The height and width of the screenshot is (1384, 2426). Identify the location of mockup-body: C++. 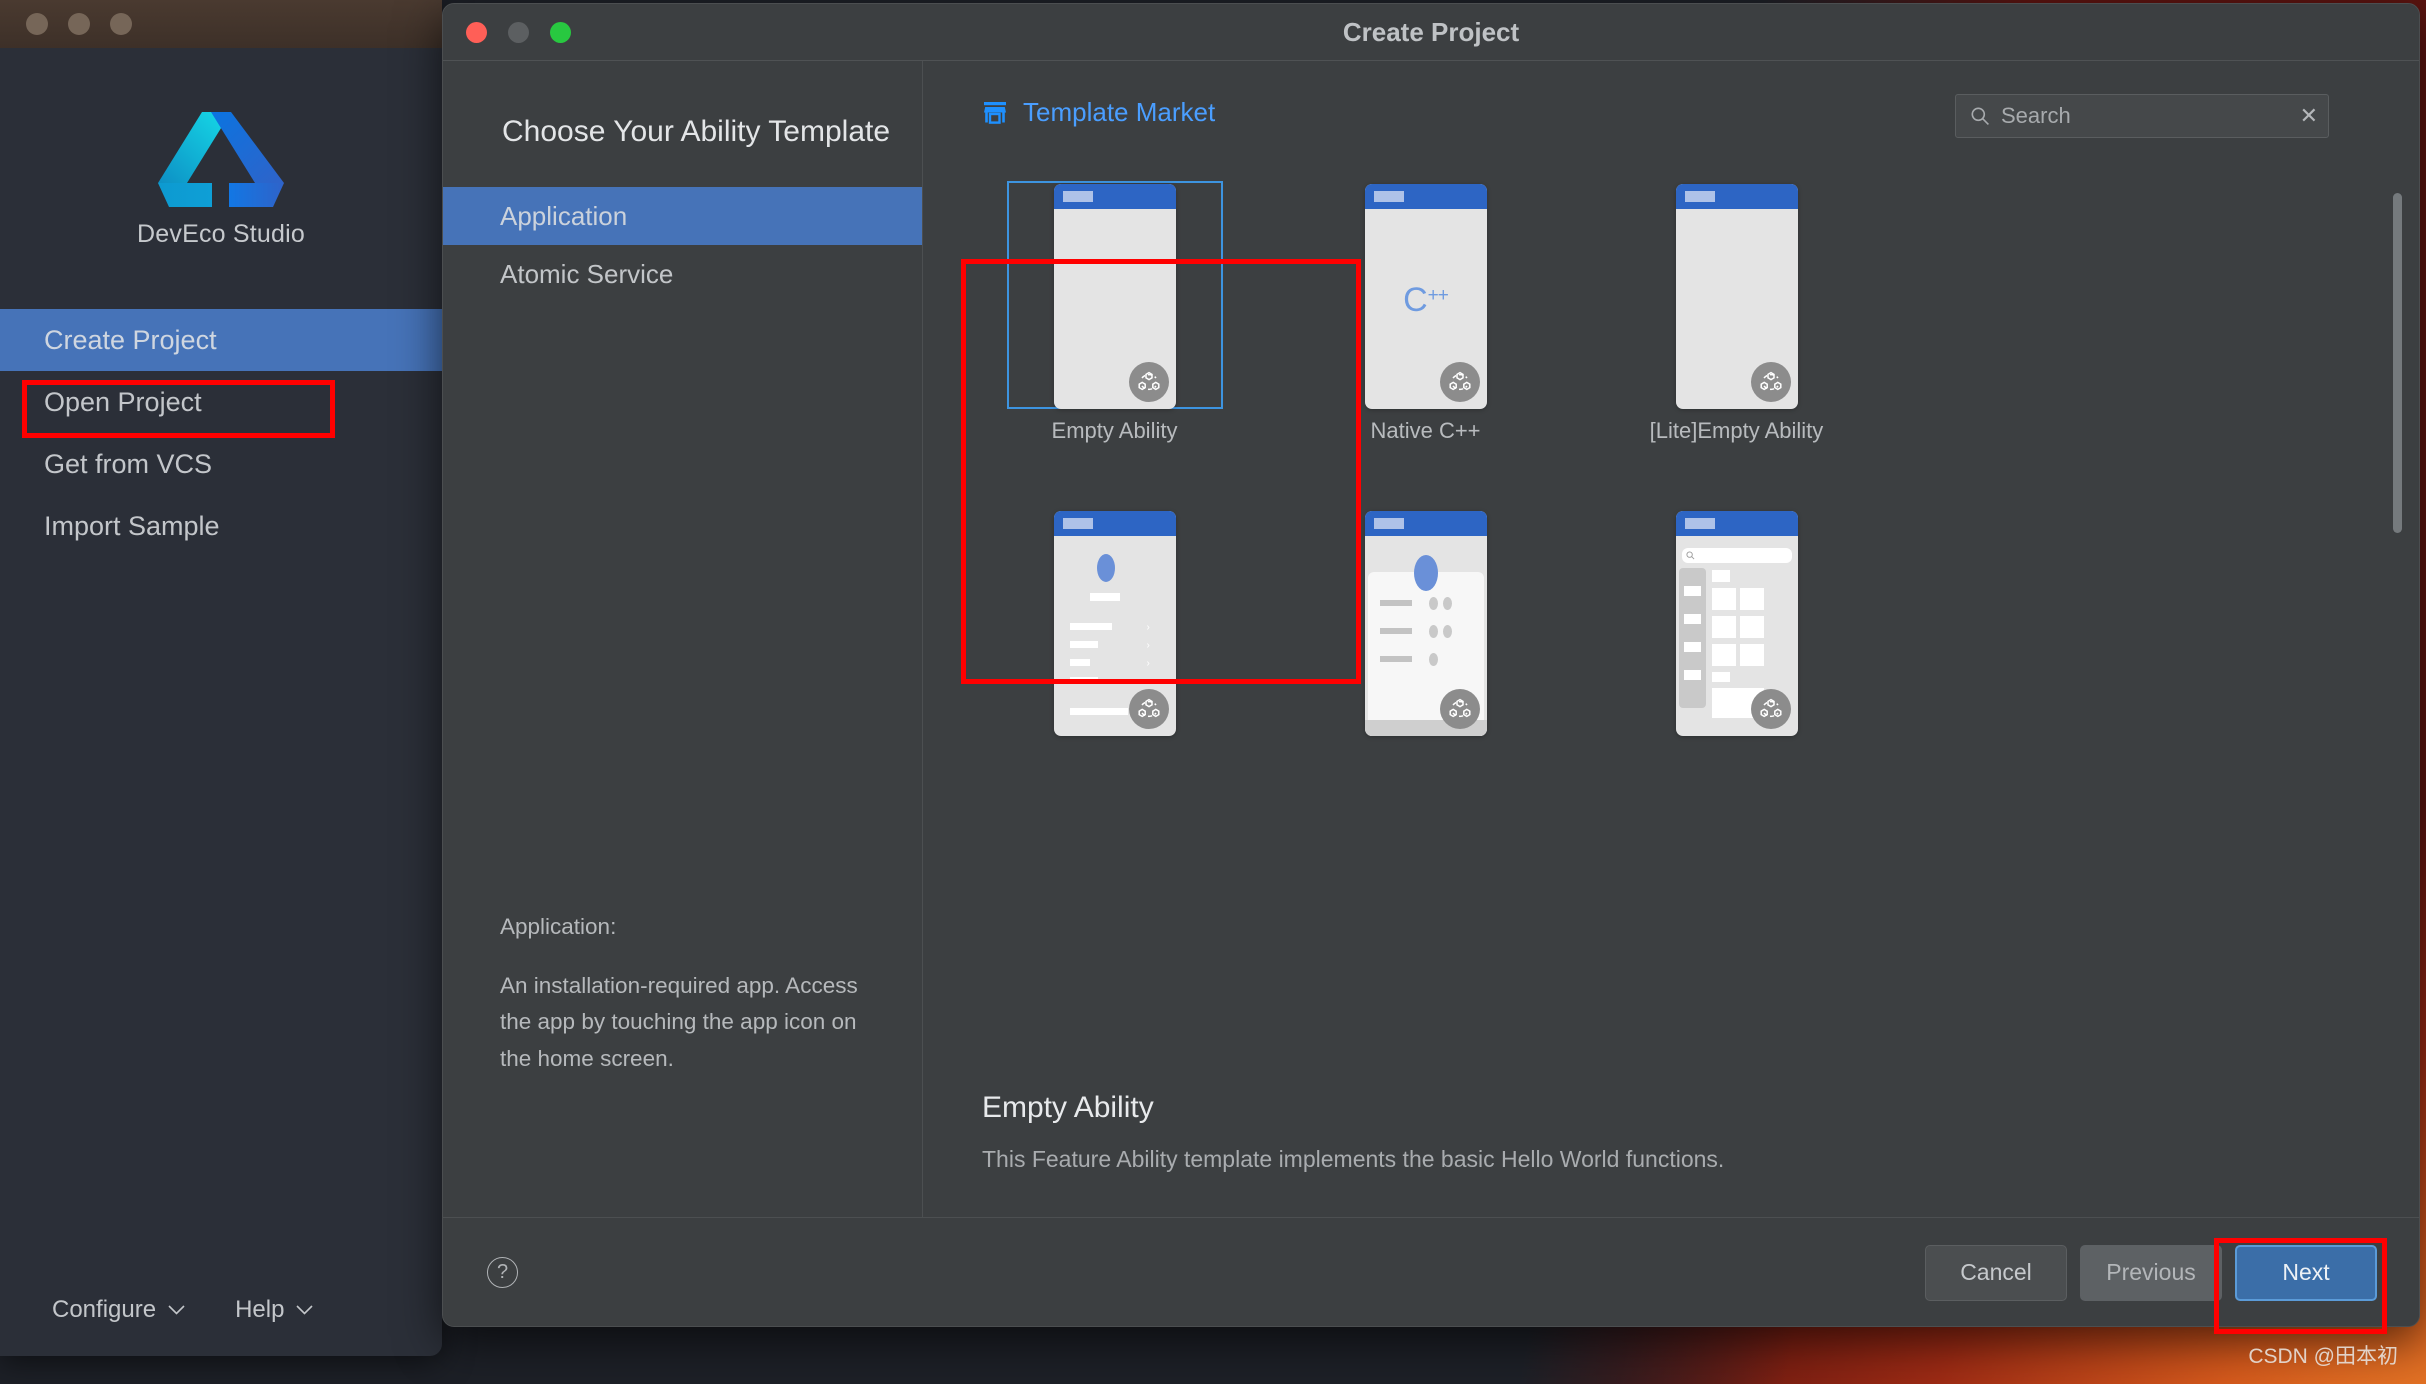
(1426, 309).